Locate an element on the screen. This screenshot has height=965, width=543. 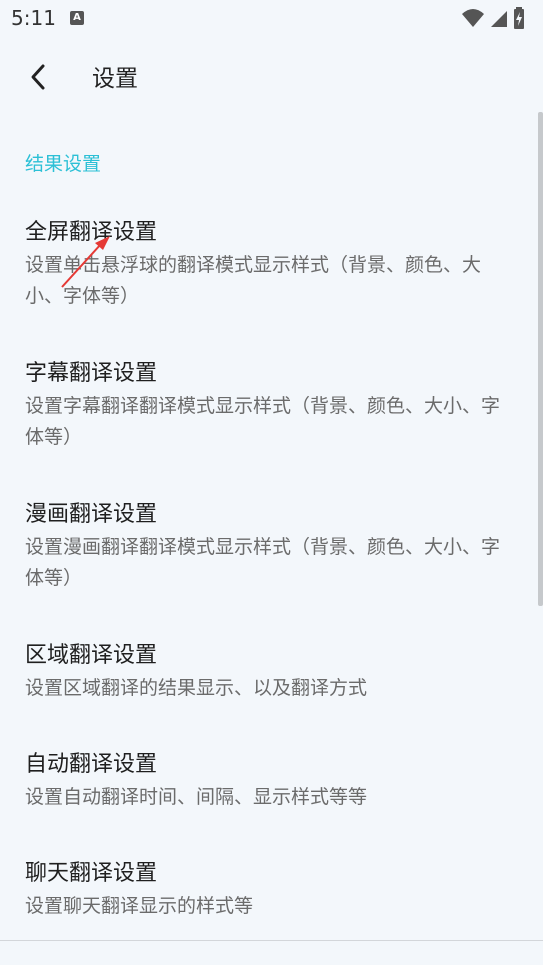
back-button is located at coordinates (38, 78).